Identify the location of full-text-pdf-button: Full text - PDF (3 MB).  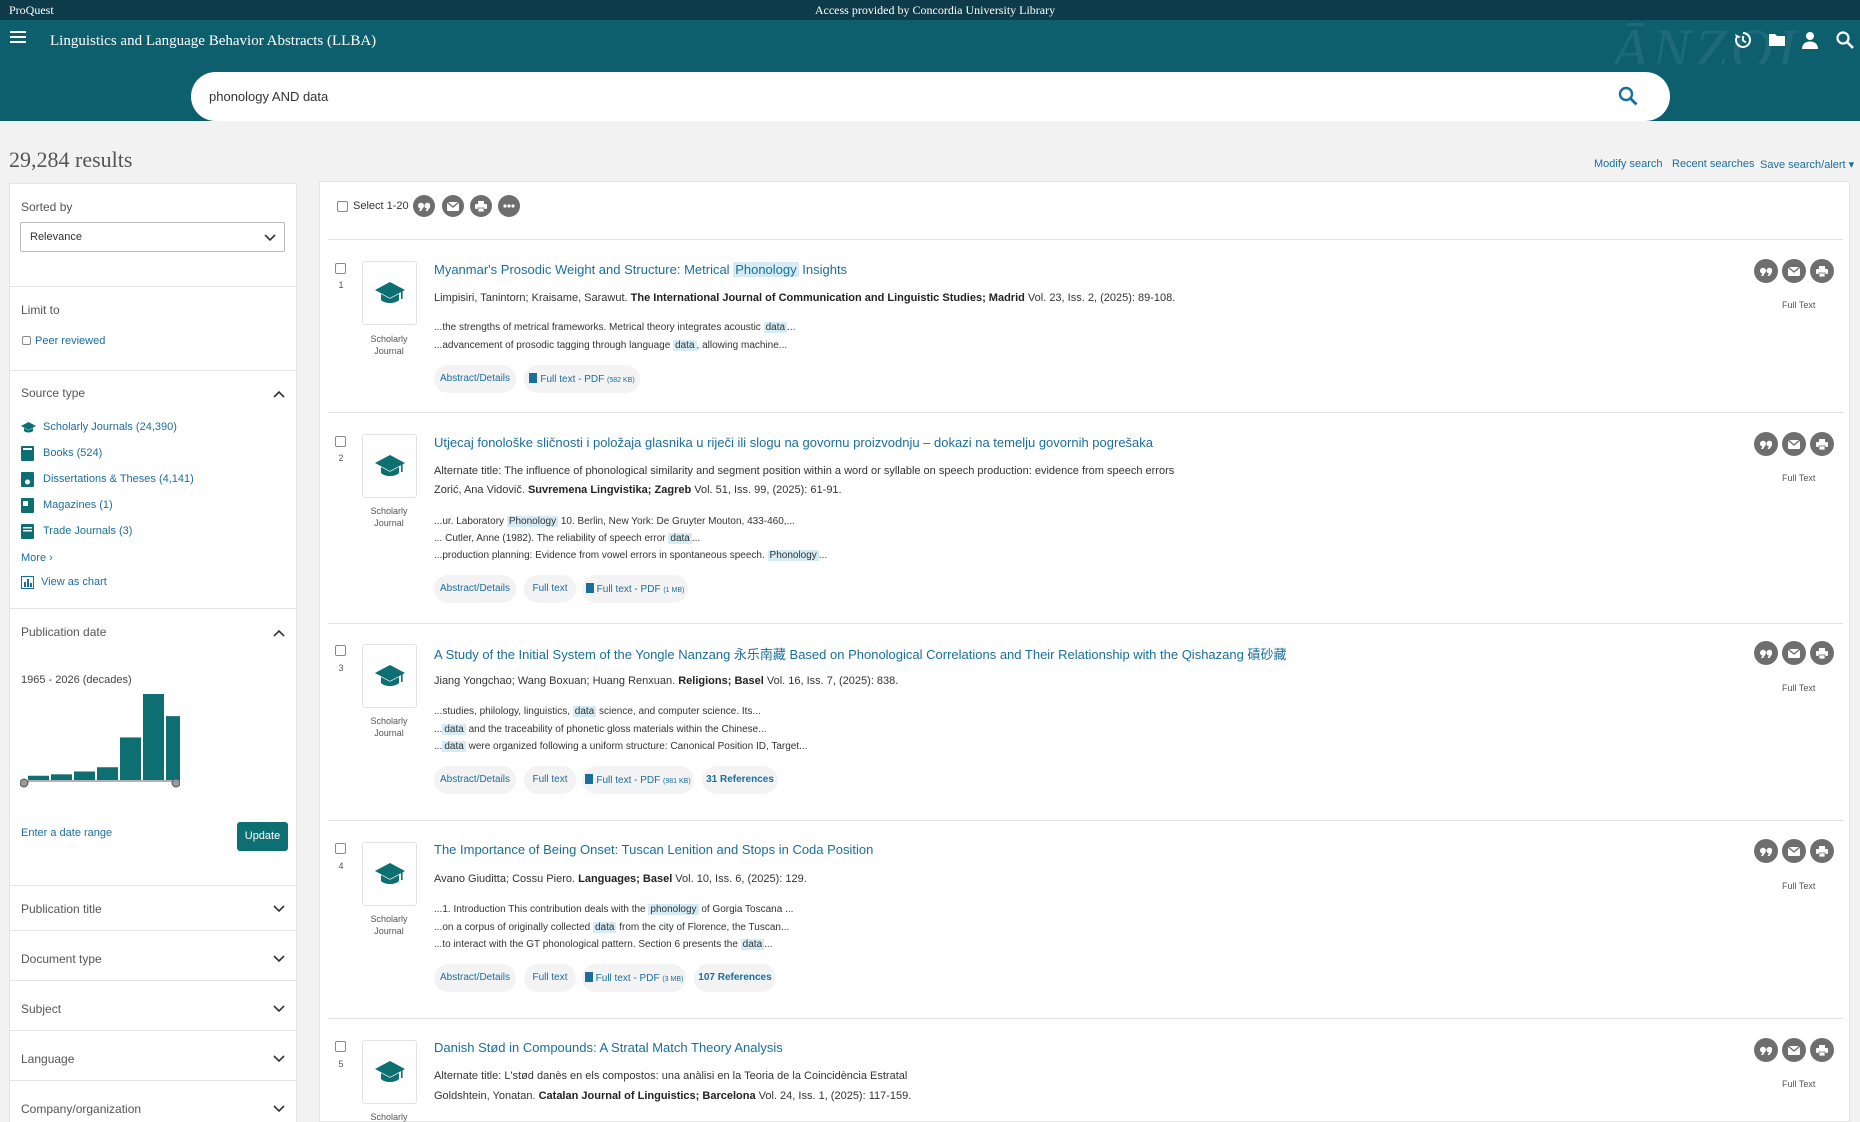
(634, 978).